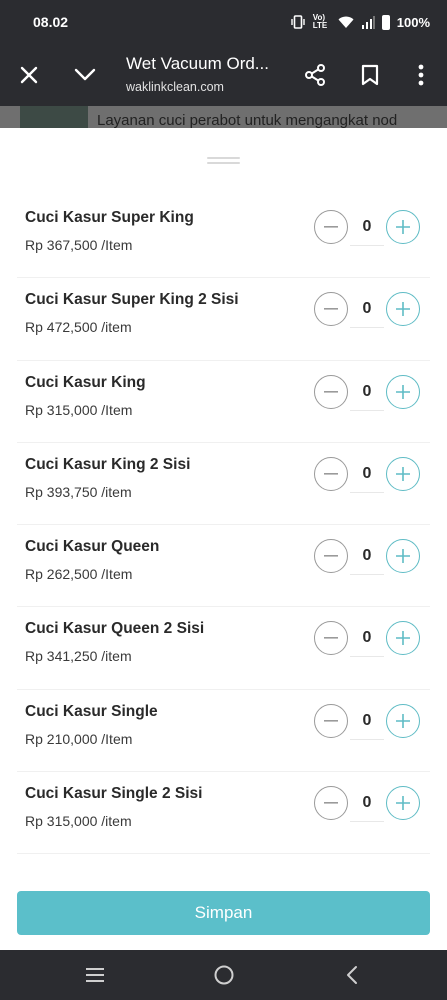  Describe the element at coordinates (79, 245) in the screenshot. I see `item-price: Rp 367,500 /Item` at that location.